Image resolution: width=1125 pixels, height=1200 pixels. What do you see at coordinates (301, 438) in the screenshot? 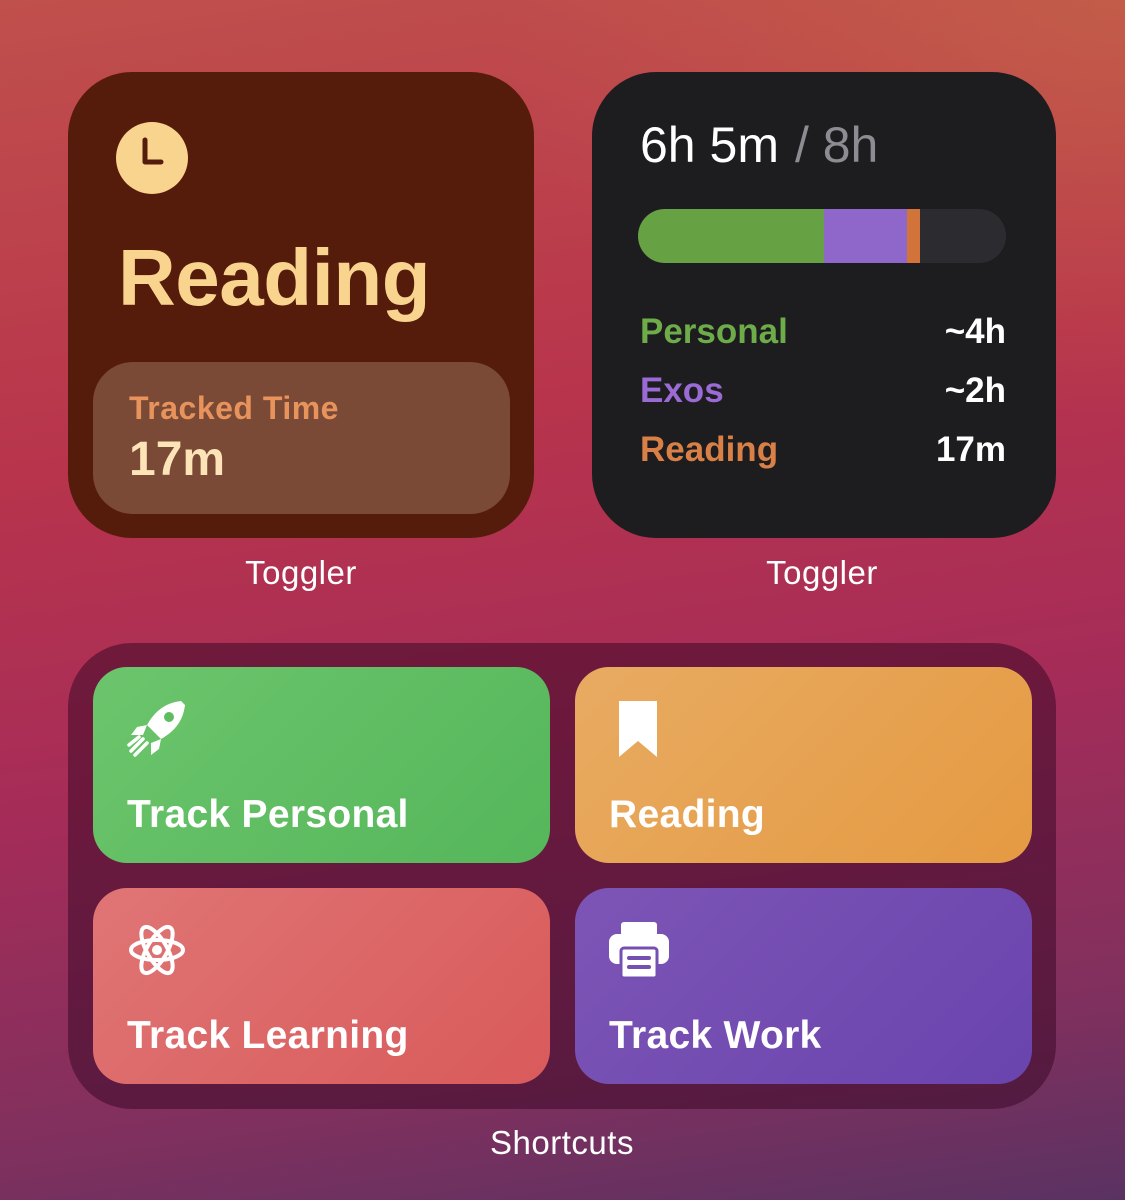
I see `tracked-time-box: Tracked Time 17m` at bounding box center [301, 438].